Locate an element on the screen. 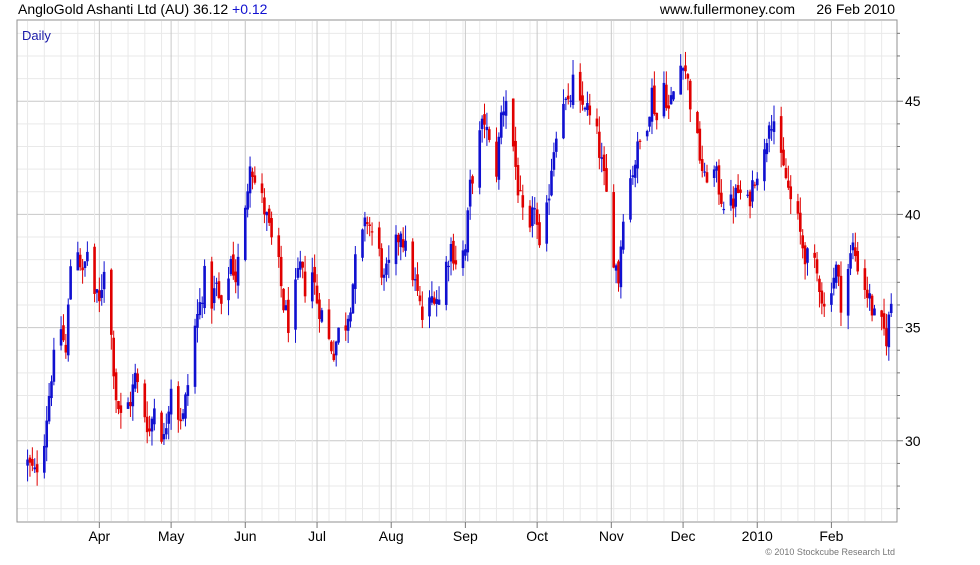  x-tick-label: Apr is located at coordinates (99, 536).